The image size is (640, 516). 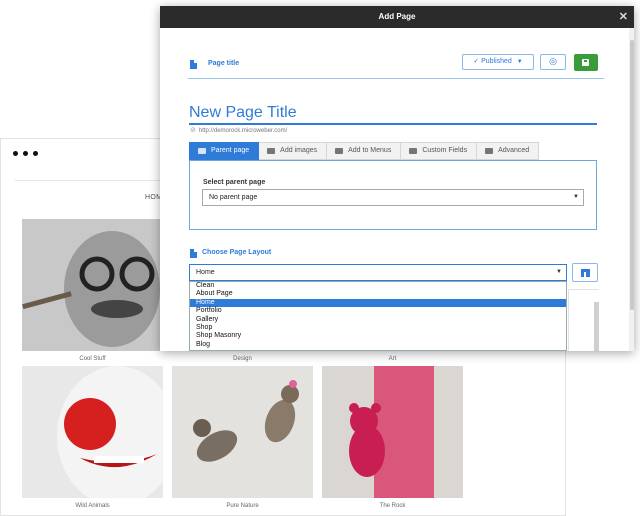 What do you see at coordinates (378, 272) in the screenshot?
I see `layout-select: Home ▼` at bounding box center [378, 272].